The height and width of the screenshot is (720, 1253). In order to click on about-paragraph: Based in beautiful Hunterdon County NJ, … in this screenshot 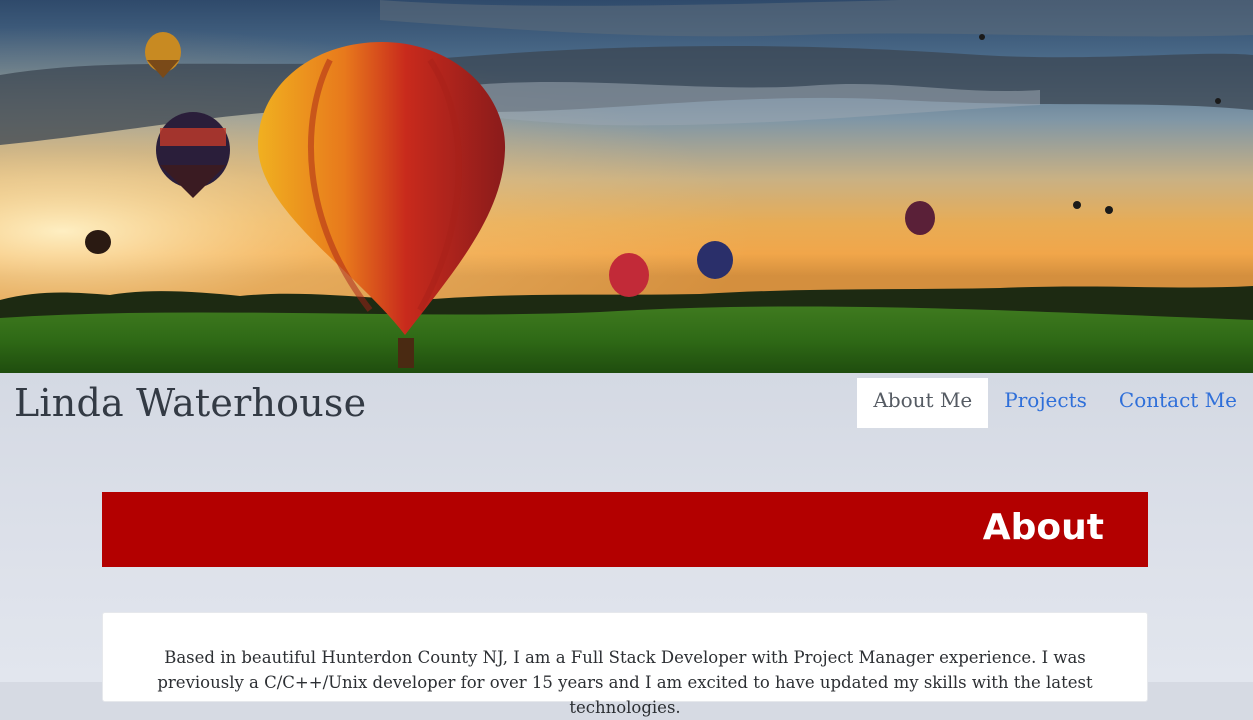, I will do `click(625, 682)`.